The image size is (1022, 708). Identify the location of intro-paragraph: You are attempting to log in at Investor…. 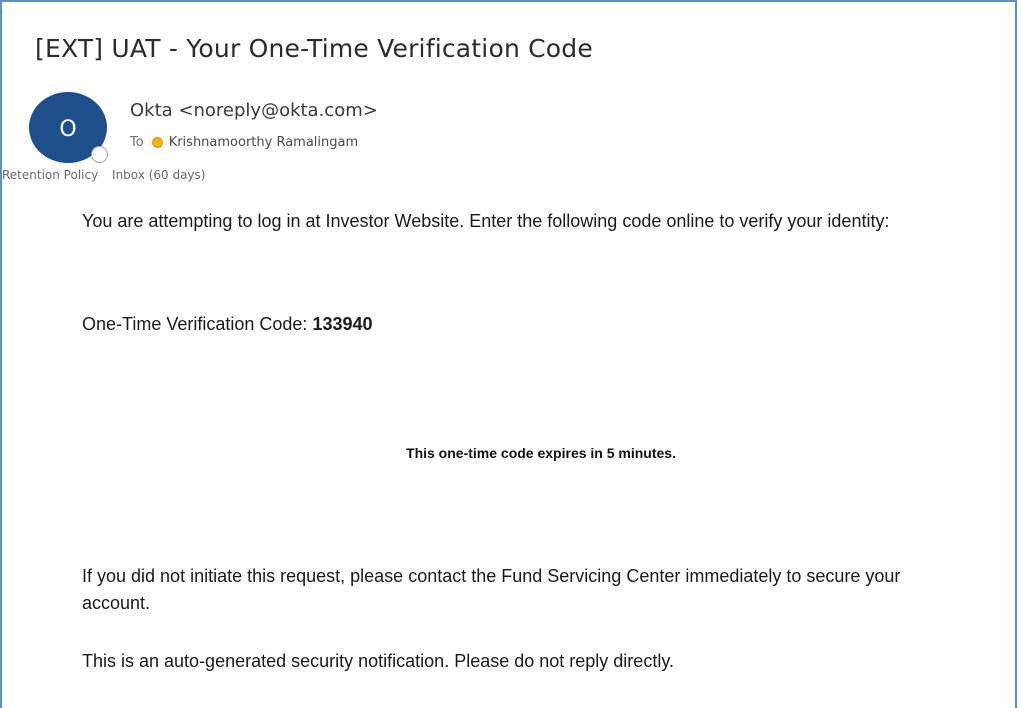
(486, 221).